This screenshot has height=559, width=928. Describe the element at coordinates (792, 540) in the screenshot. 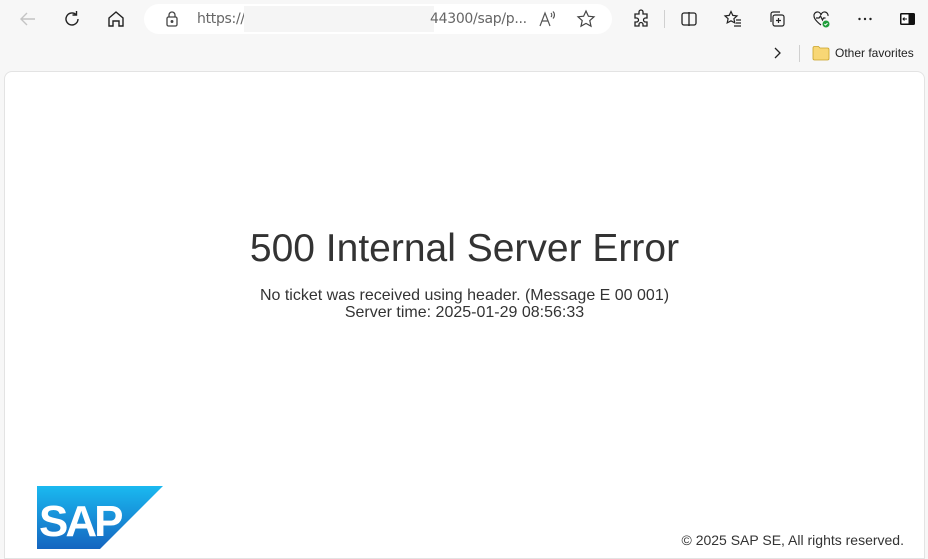

I see `copyright-text: © 2025 SAP SE, All rights reserved.` at that location.